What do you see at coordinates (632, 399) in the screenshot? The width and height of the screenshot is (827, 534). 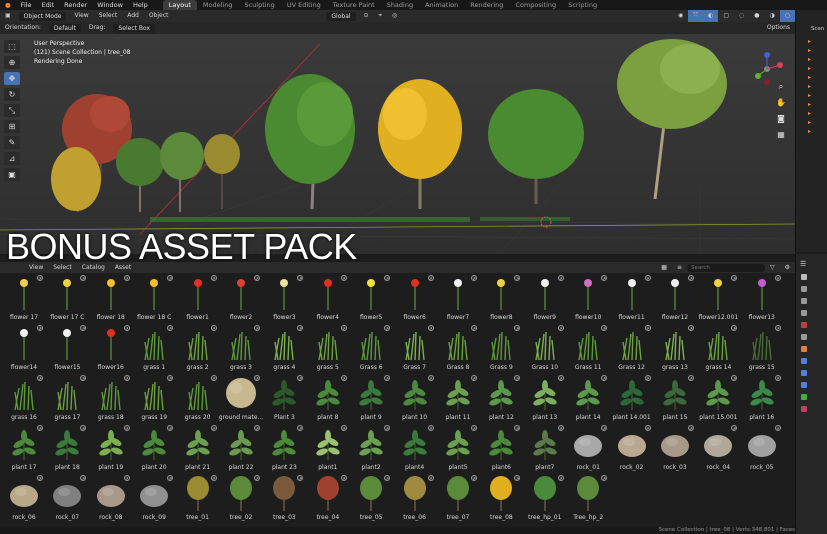 I see `asset-item: ↗ plant 14.001` at bounding box center [632, 399].